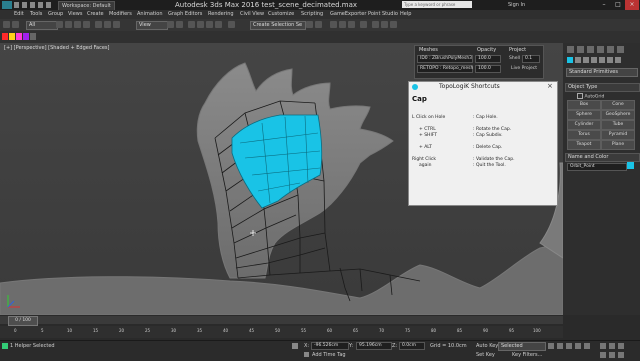 The image size is (640, 361). Describe the element at coordinates (16, 5) in the screenshot. I see `new-icon` at that location.